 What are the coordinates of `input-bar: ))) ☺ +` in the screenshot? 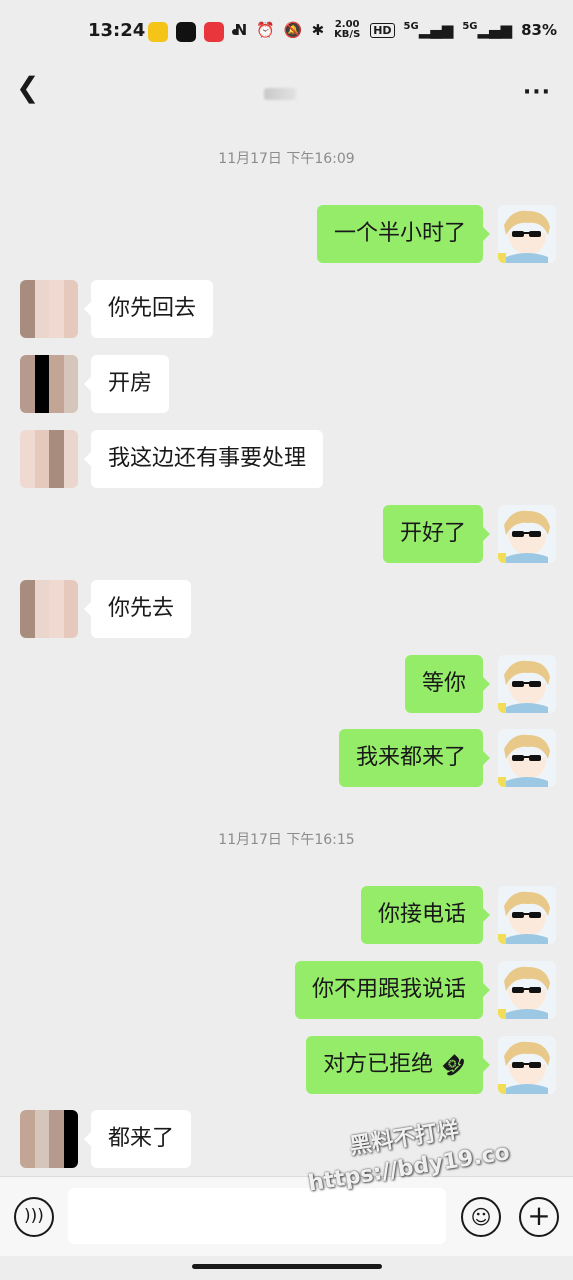 It's located at (286, 1216).